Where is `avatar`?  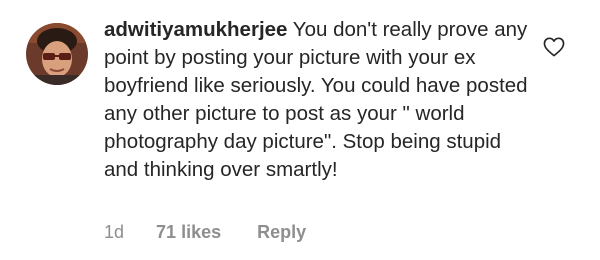 avatar is located at coordinates (57, 54).